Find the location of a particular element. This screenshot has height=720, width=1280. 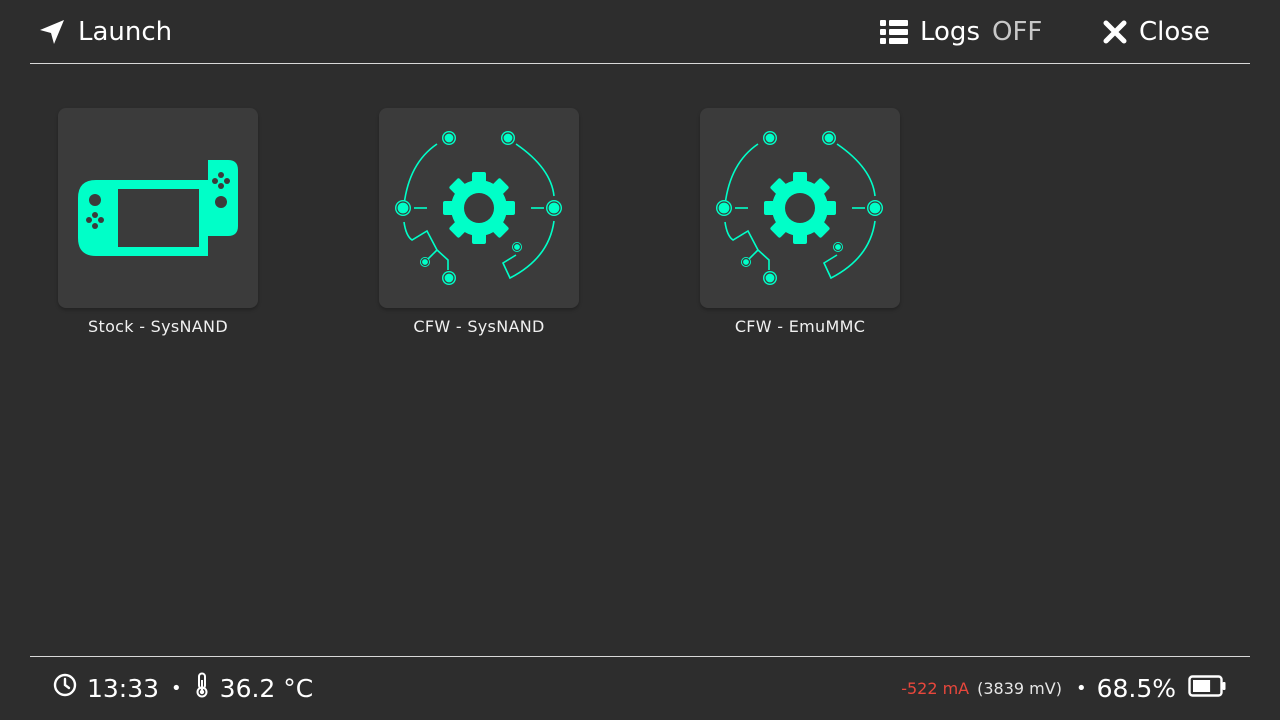

navigation-arrow-icon is located at coordinates (52, 32).